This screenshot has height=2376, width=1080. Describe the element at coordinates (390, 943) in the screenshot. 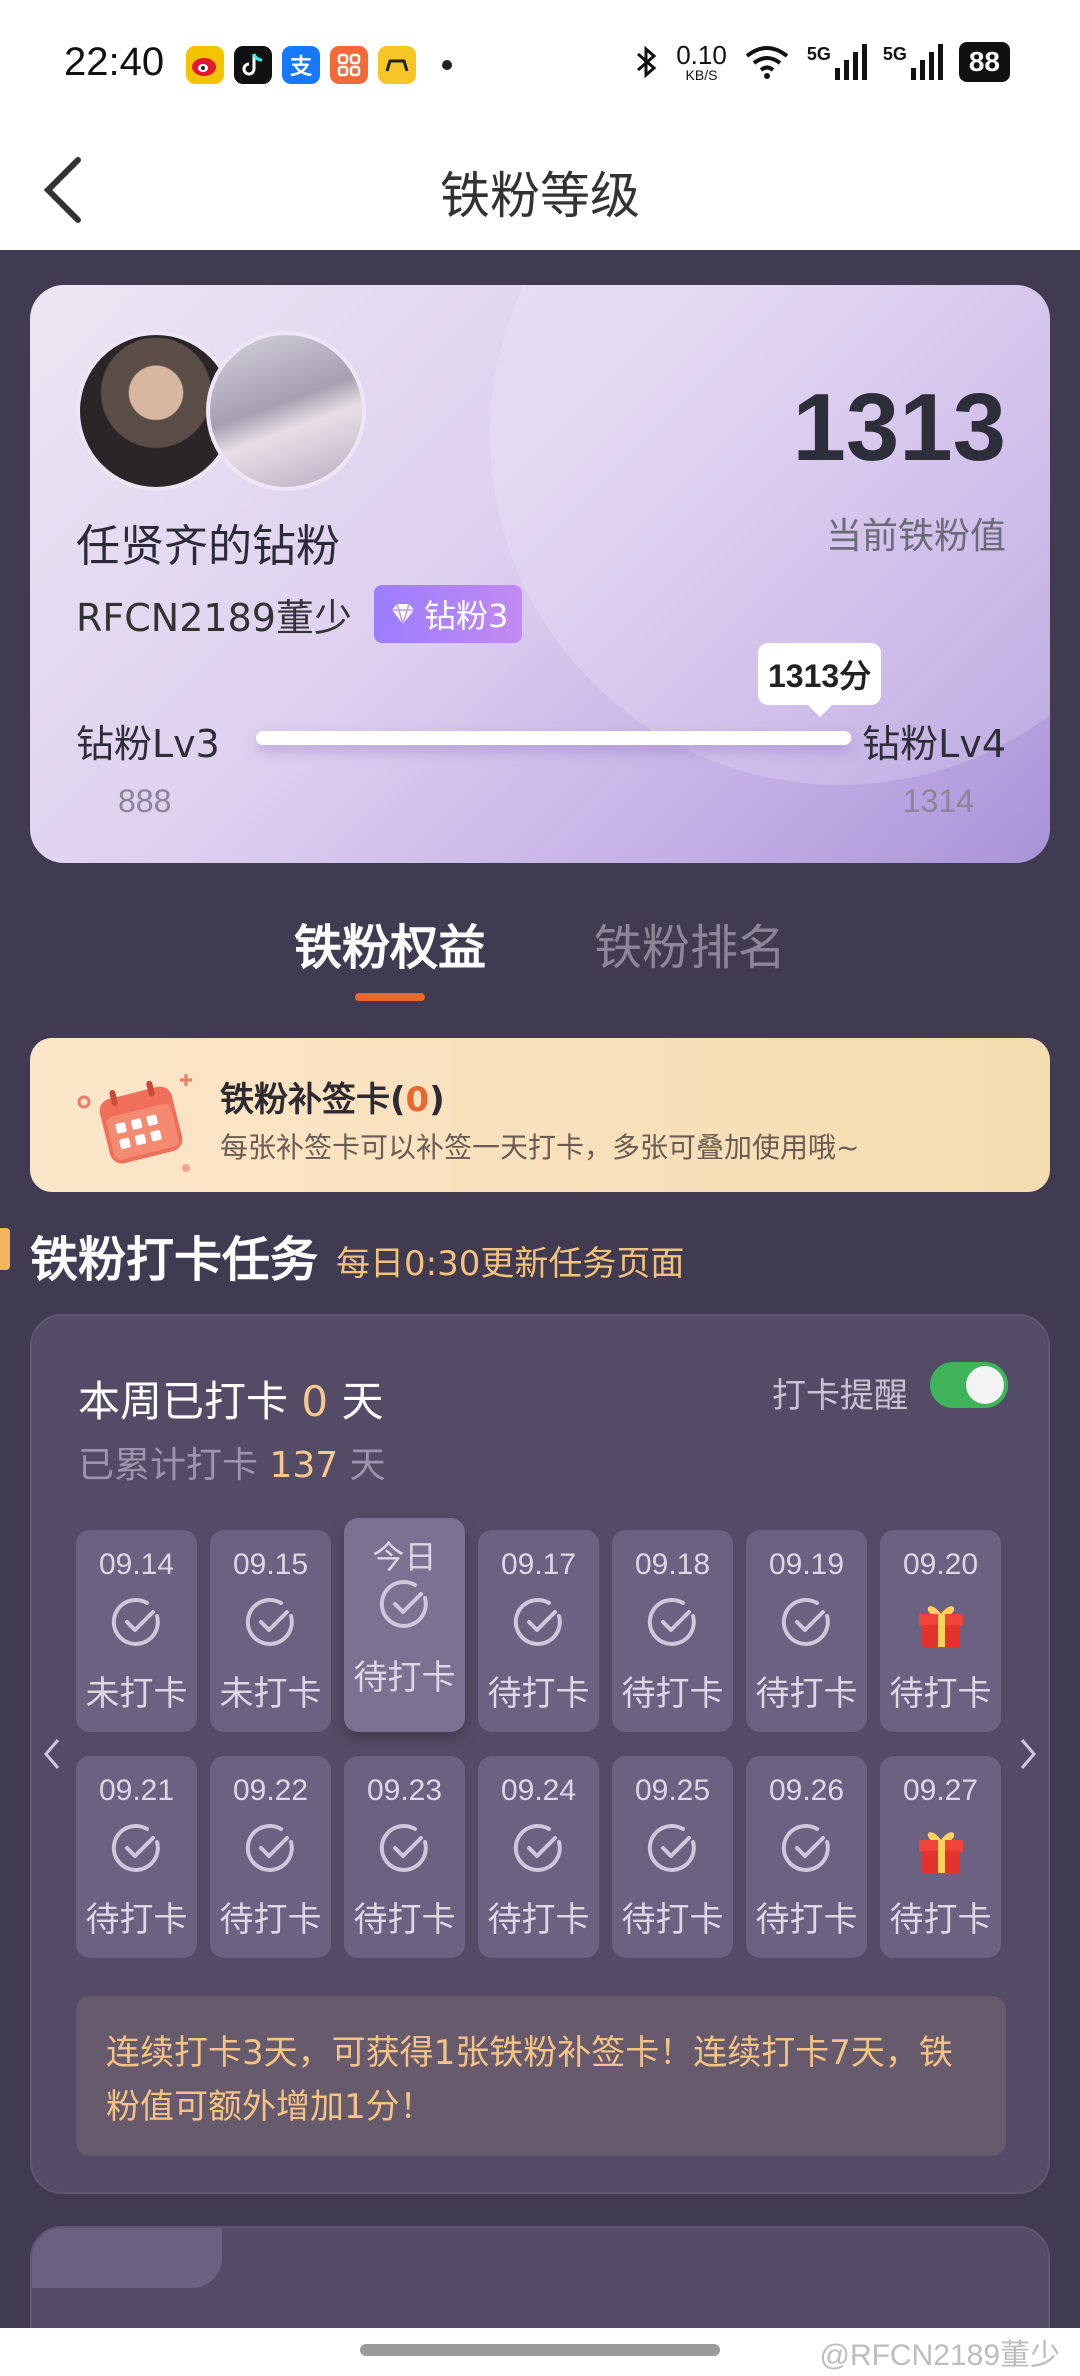

I see `tab-fan-benefits: 铁粉权益` at that location.